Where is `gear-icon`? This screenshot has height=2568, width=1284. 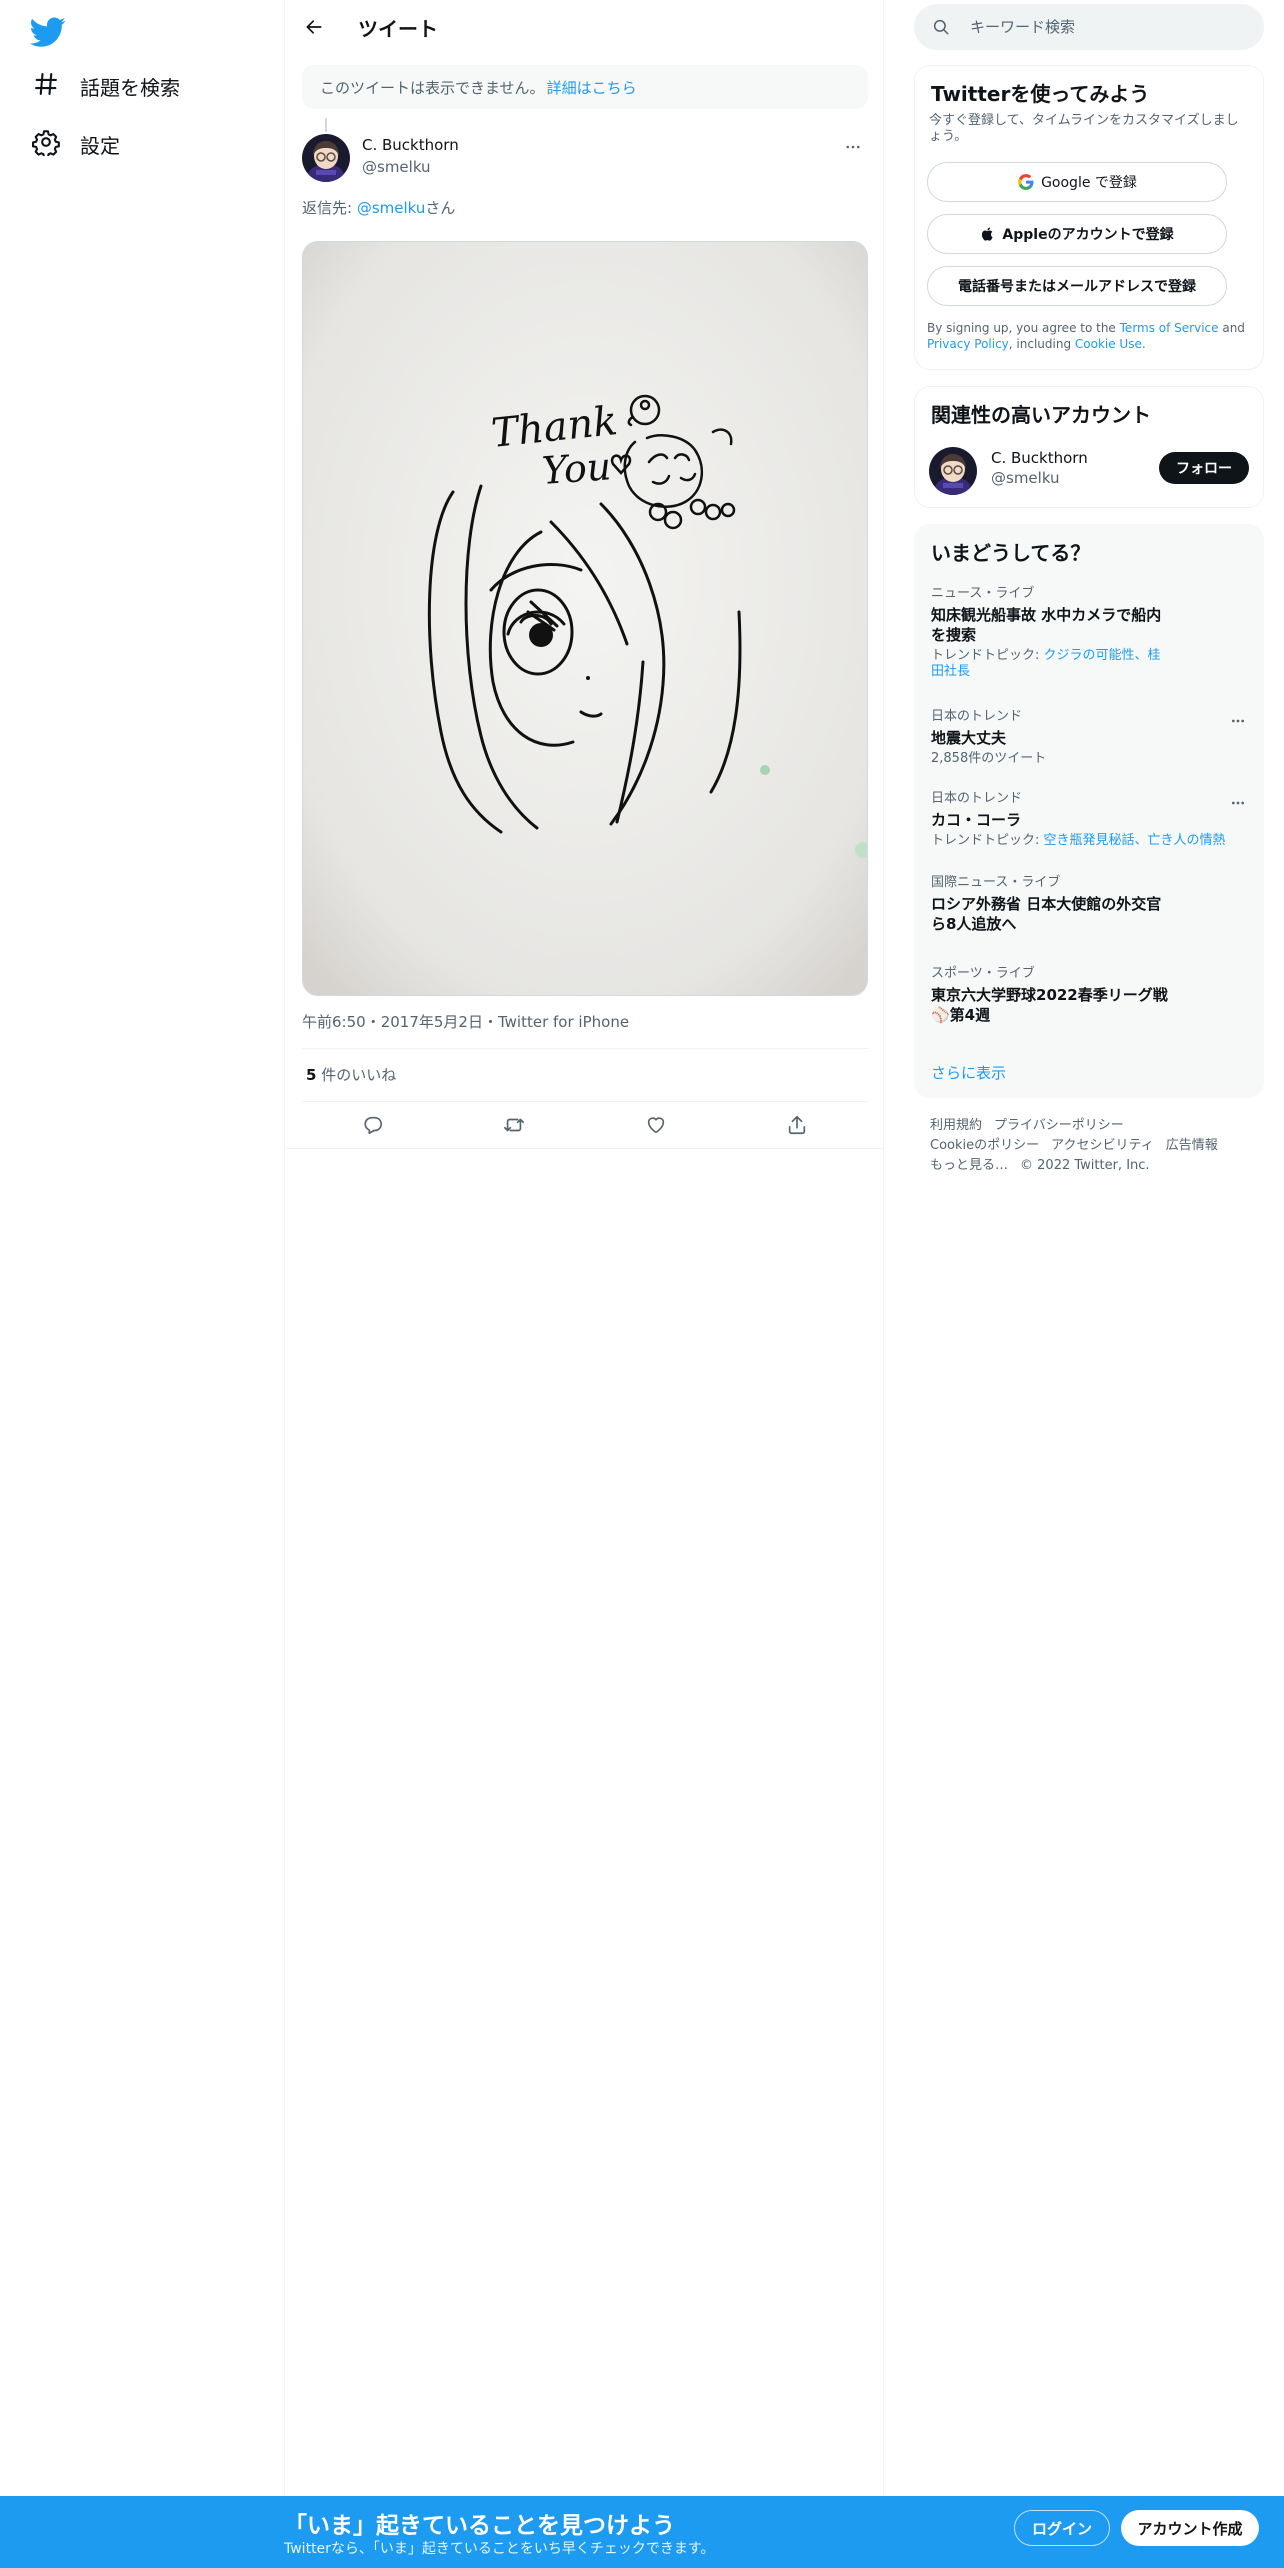 gear-icon is located at coordinates (46, 144).